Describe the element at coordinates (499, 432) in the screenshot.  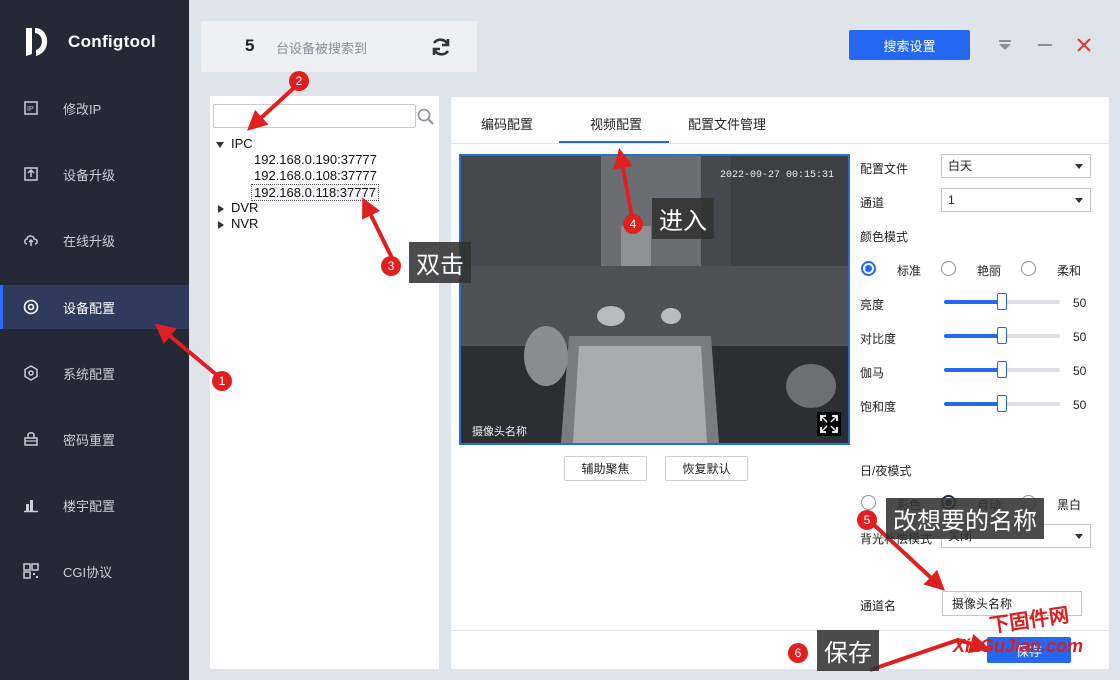
I see `video-camera-name: 摄像头名称` at that location.